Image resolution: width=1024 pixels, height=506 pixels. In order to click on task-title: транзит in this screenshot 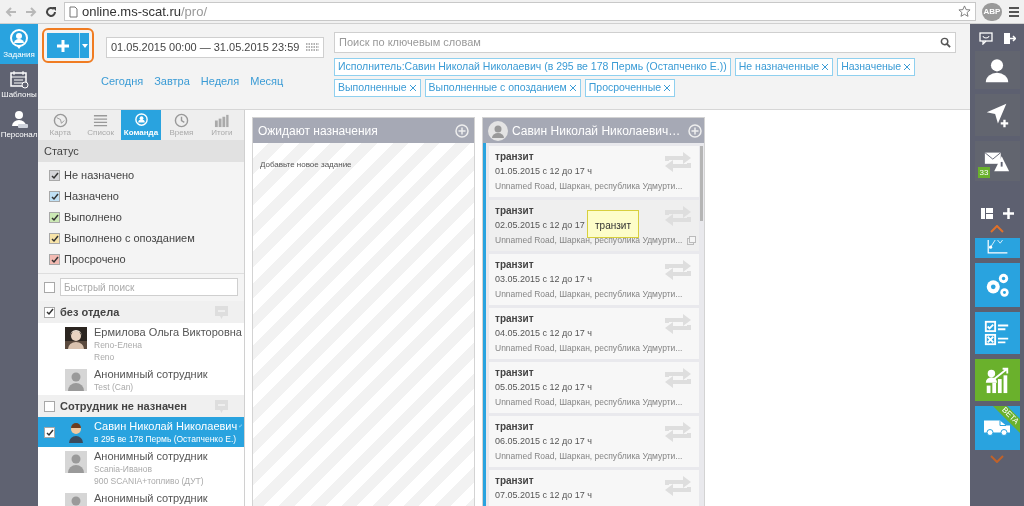, I will do `click(514, 157)`.